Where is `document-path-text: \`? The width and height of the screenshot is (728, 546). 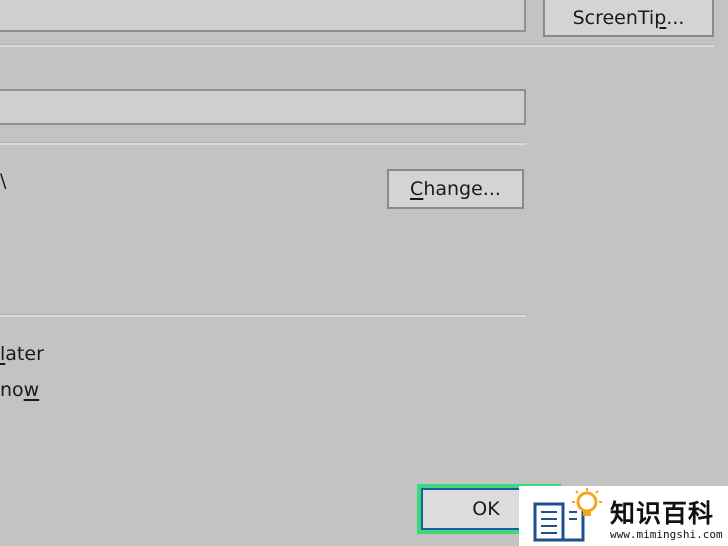 document-path-text: \ is located at coordinates (3, 181).